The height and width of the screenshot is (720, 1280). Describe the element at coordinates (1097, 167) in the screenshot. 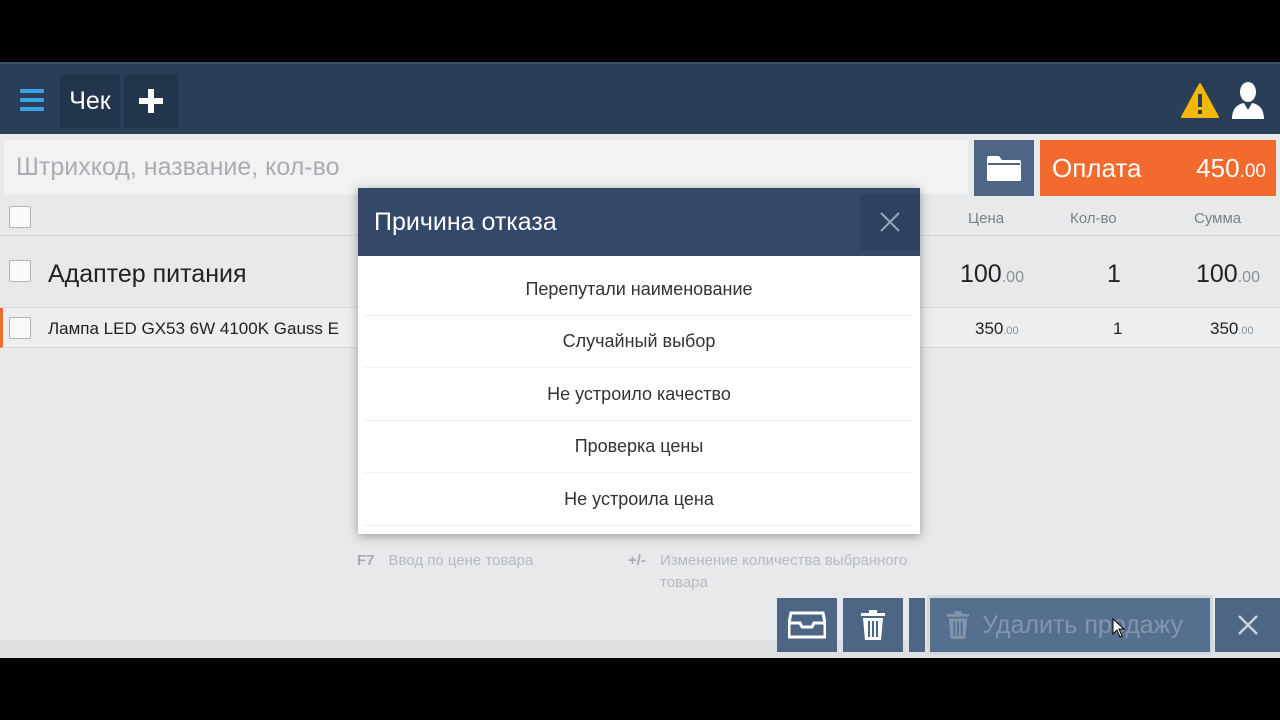

I see `payment-label: Оплата` at that location.